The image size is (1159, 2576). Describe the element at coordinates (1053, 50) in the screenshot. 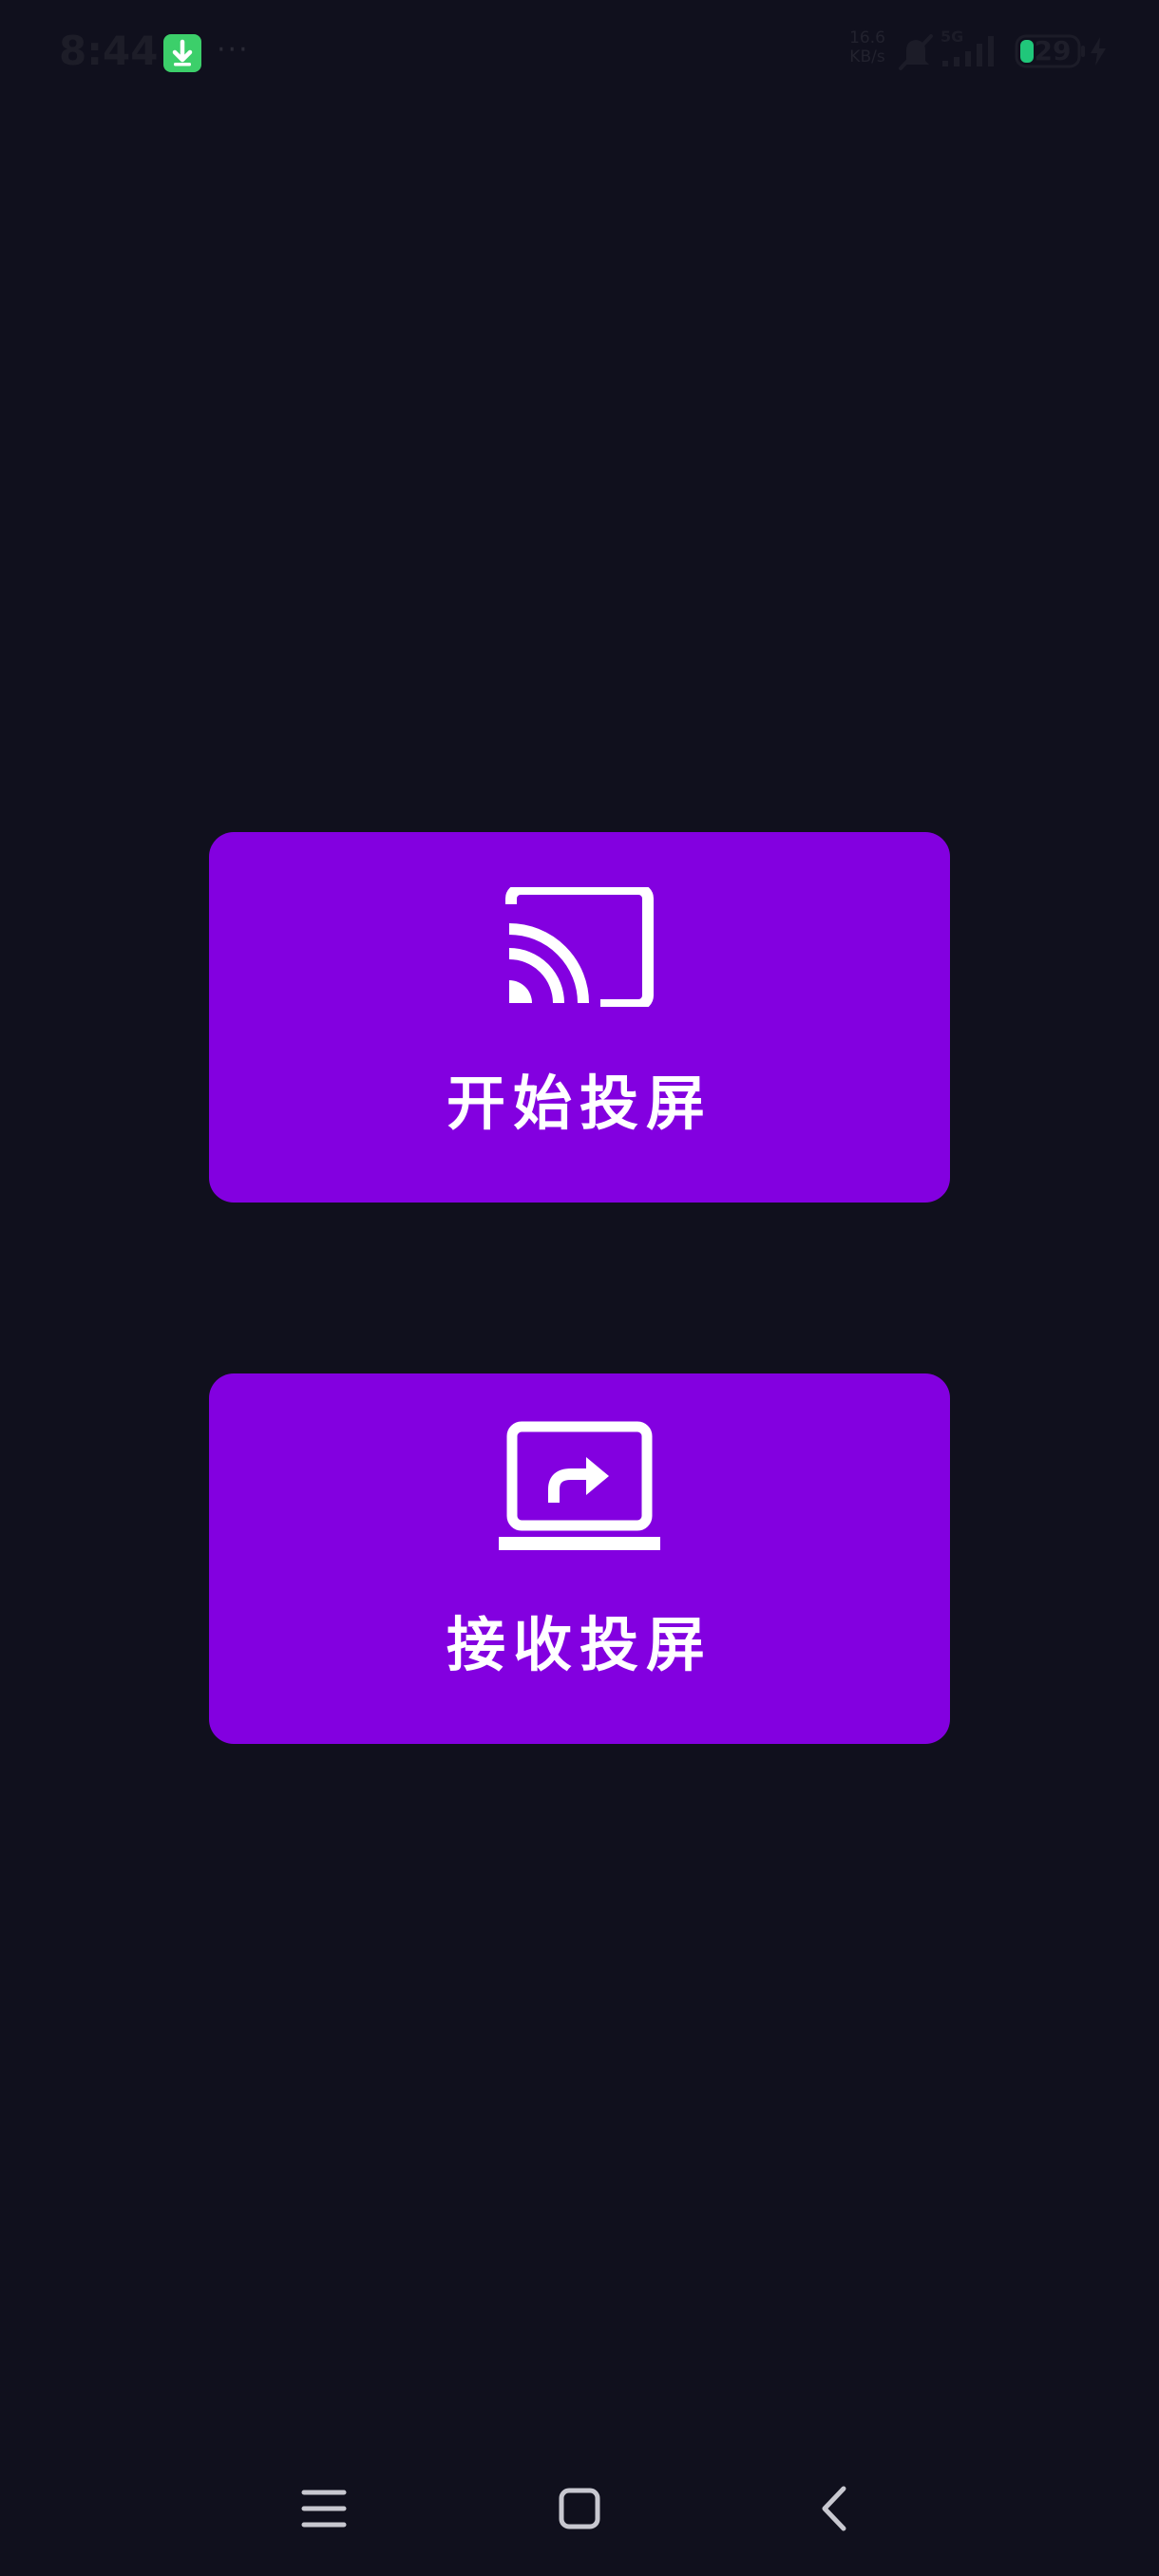

I see `battery-level: 29` at that location.